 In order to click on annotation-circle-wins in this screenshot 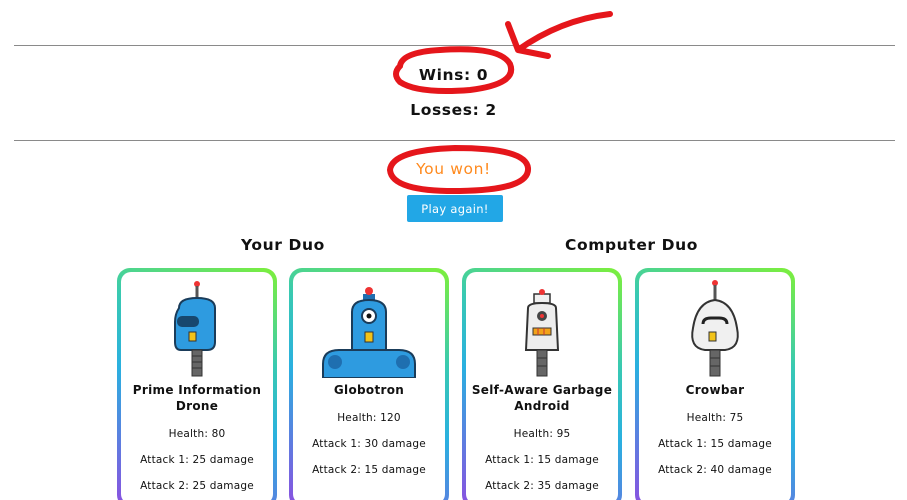, I will do `click(454, 70)`.